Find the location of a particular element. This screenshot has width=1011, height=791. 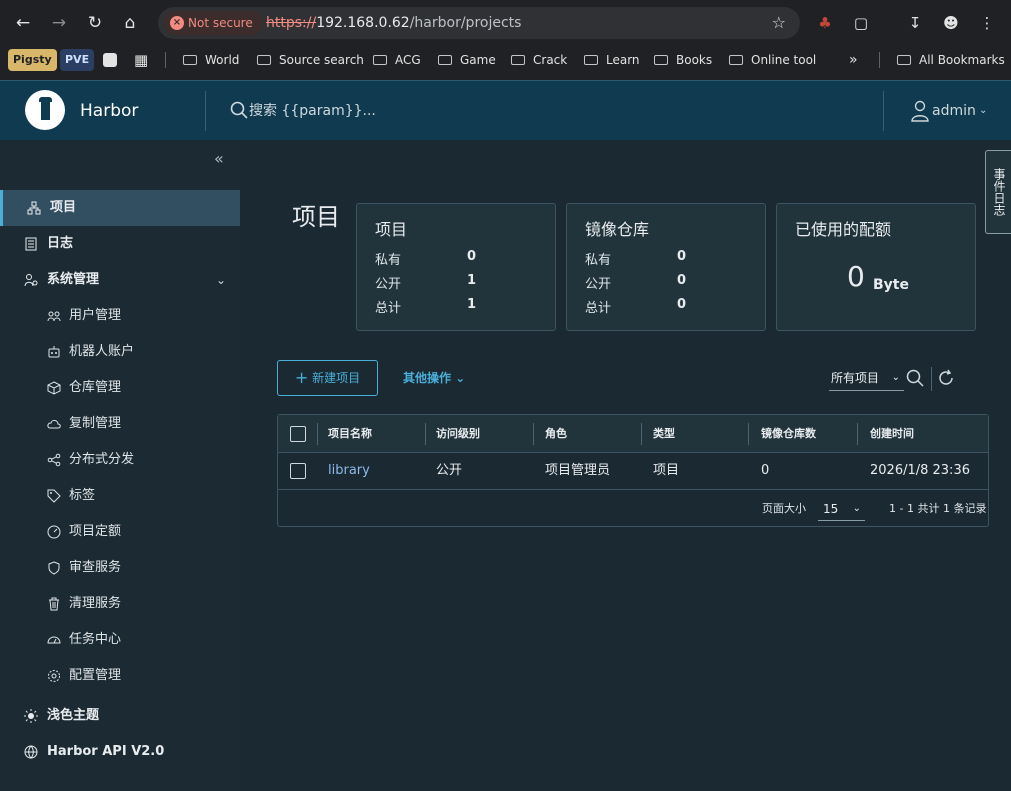

brand-title: Harbor is located at coordinates (109, 111).